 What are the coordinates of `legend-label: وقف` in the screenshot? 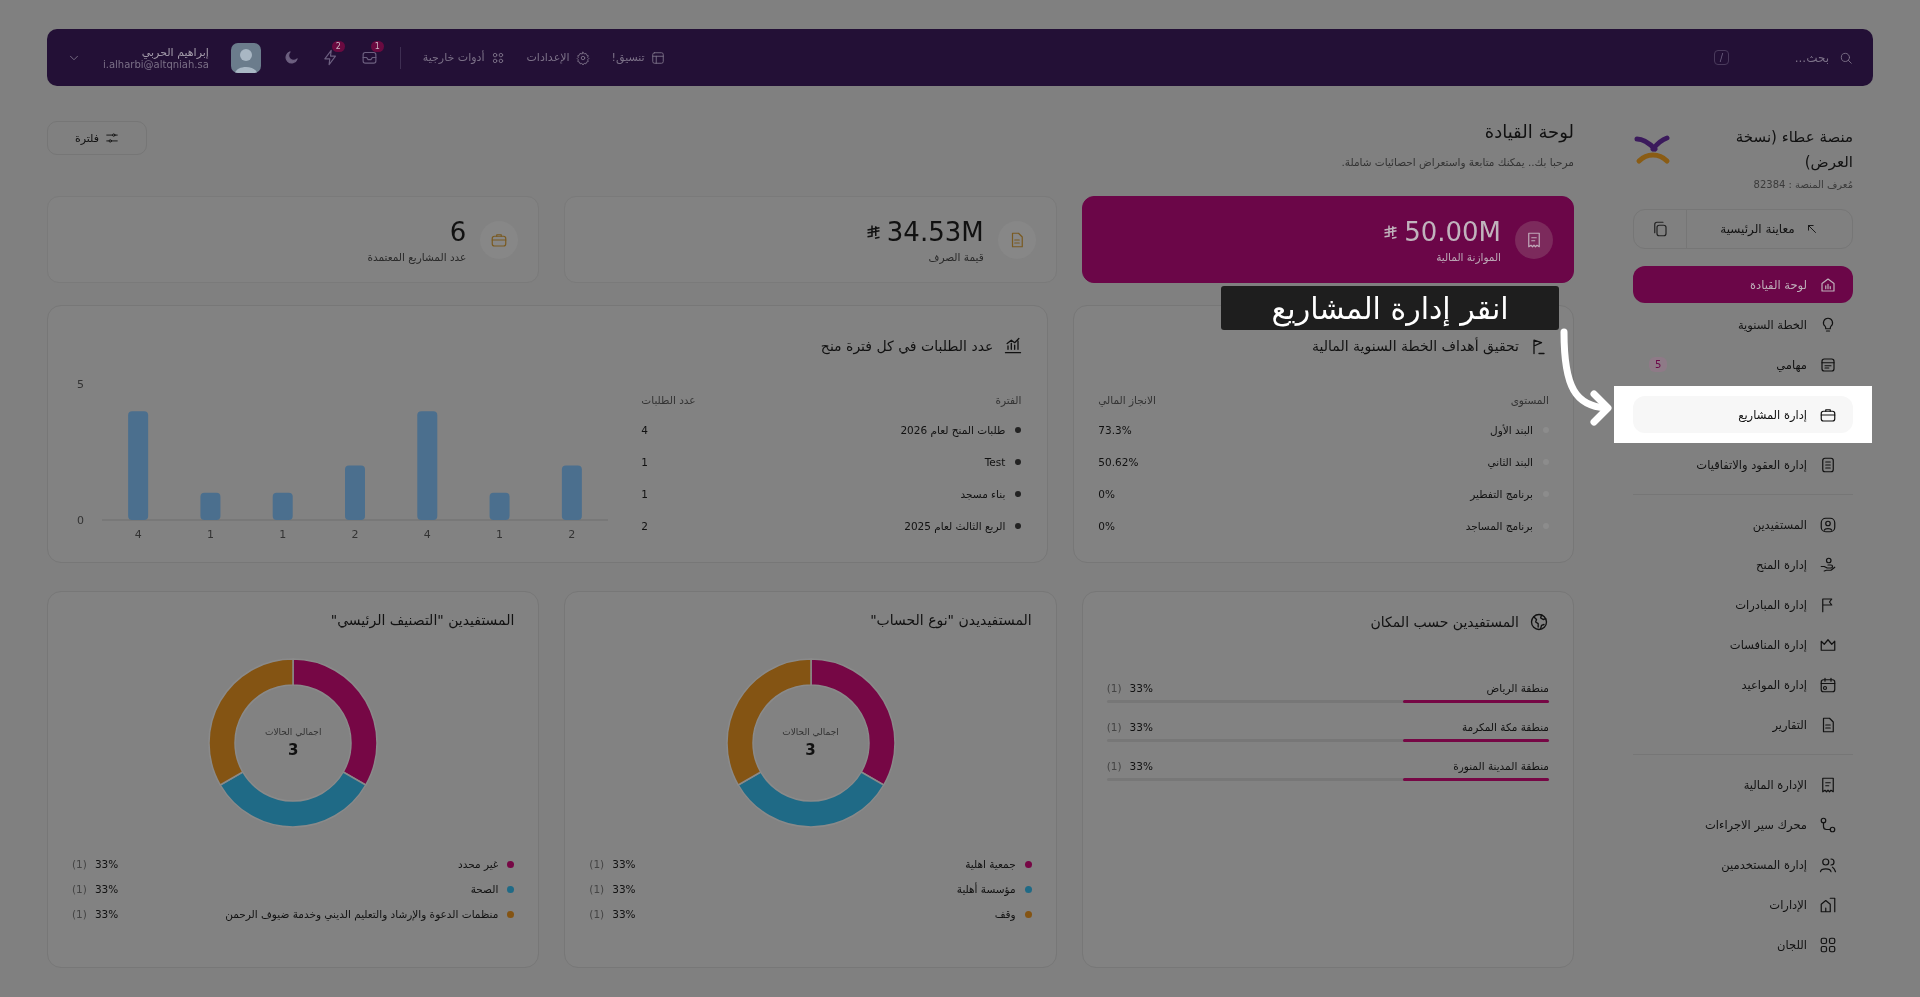 It's located at (1005, 914).